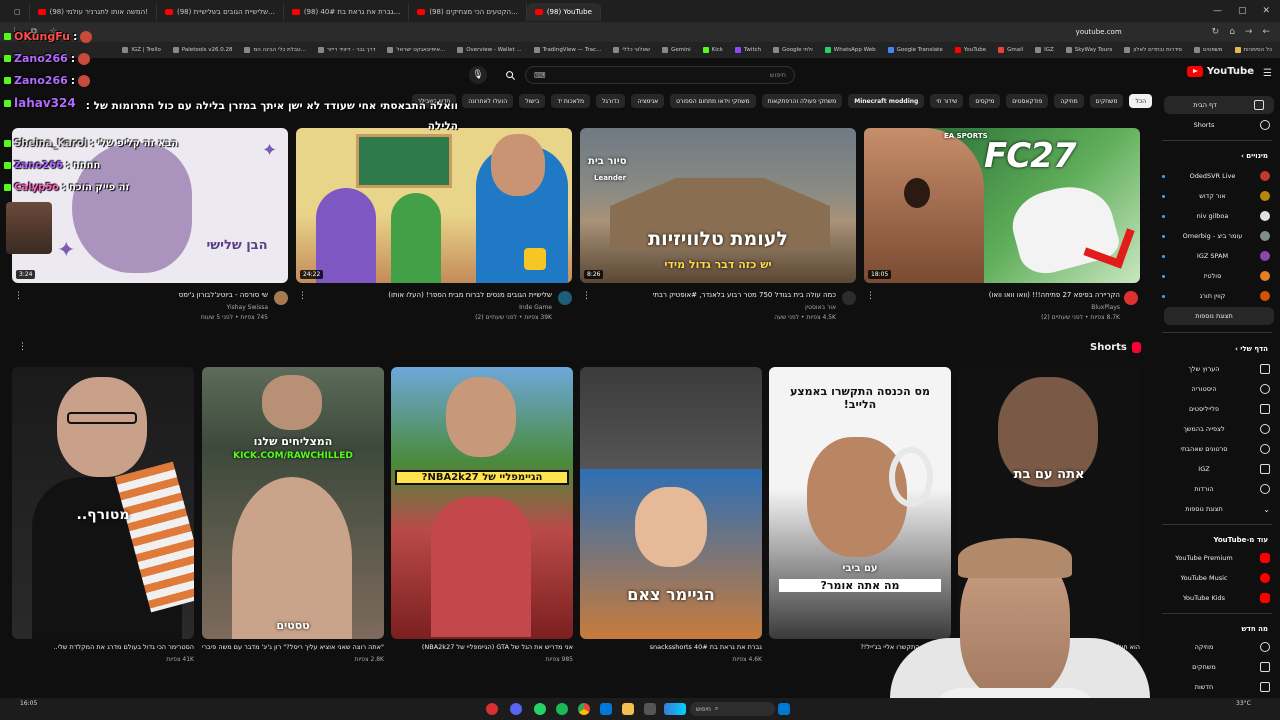 This screenshot has width=1280, height=720. I want to click on sidebar-item-watch-later: לצפייה בהמשך, so click(1218, 429).